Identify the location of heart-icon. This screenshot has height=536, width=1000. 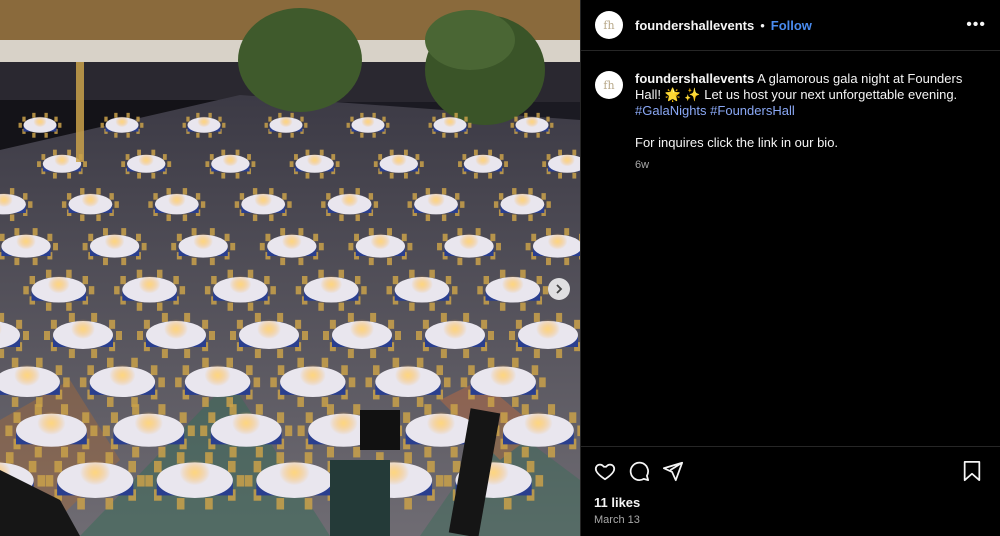
(605, 472).